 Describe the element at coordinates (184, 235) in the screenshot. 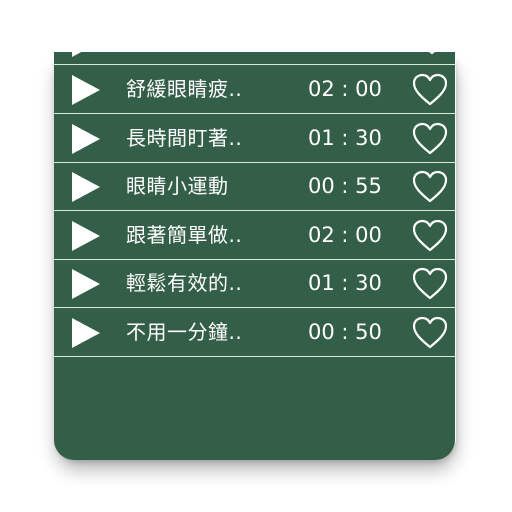

I see `track-title: 跟著簡單做..` at that location.